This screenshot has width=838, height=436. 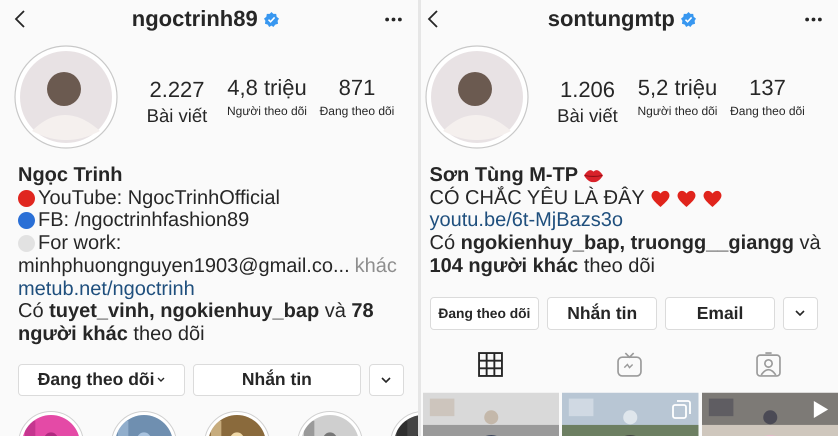 What do you see at coordinates (611, 19) in the screenshot?
I see `username-title: sontungmtp` at bounding box center [611, 19].